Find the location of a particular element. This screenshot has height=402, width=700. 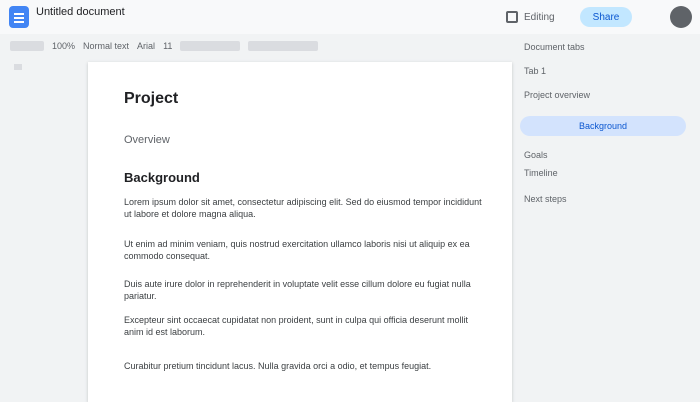

avatar is located at coordinates (681, 17).